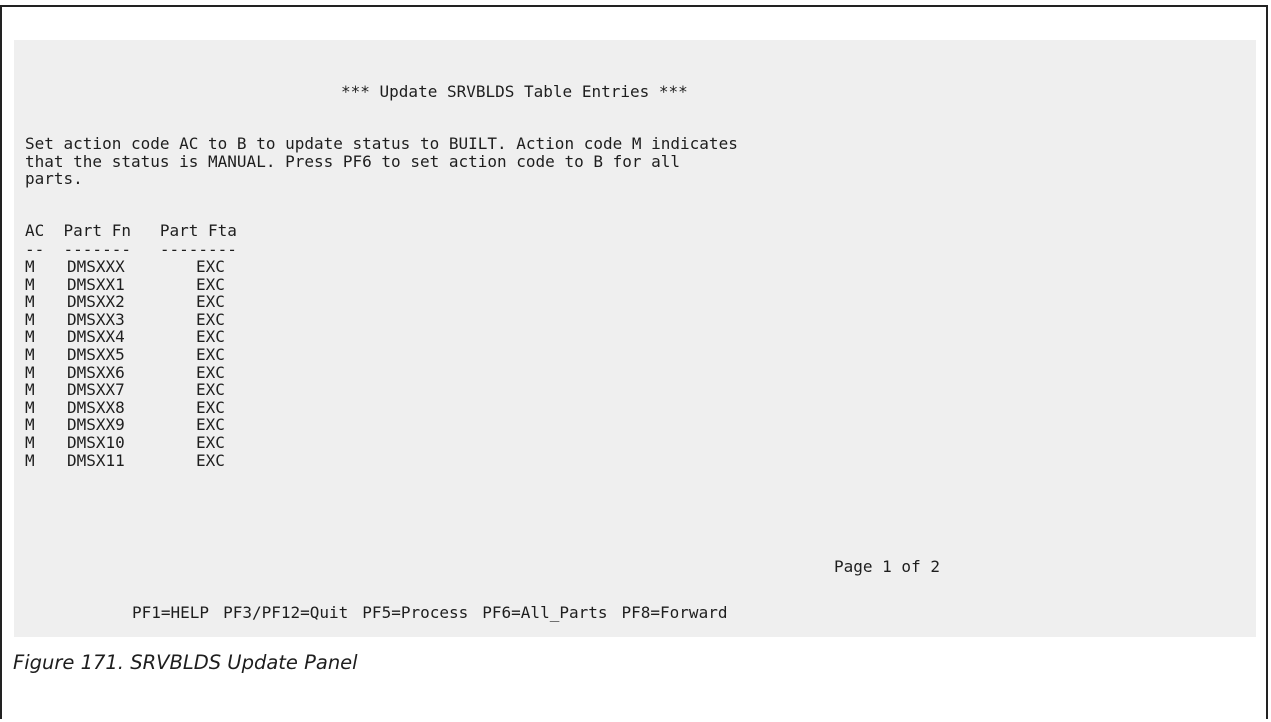 The width and height of the screenshot is (1271, 722). Describe the element at coordinates (131, 249) in the screenshot. I see `header-underline: -- ------- --------` at that location.